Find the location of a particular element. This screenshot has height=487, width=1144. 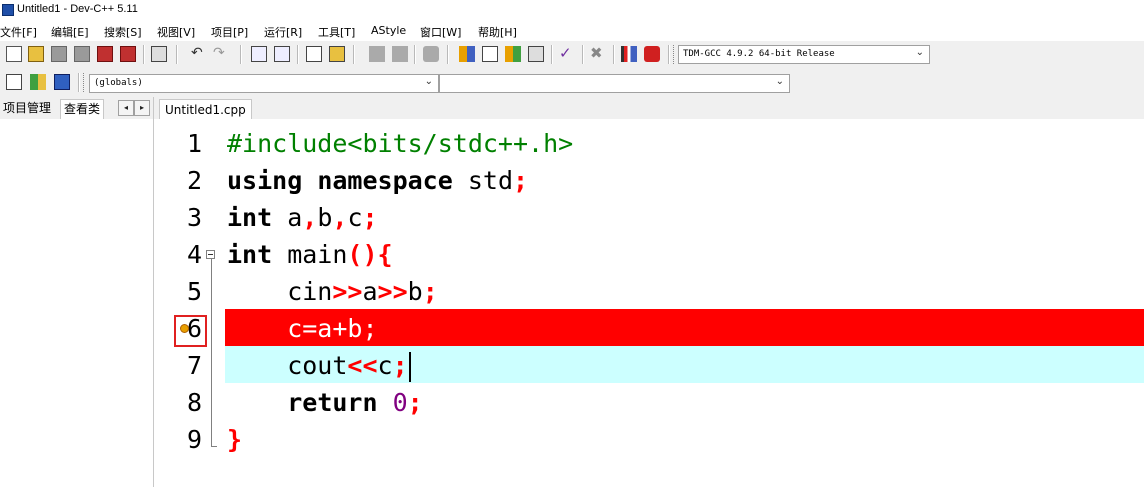

menu-tools: 工具[T] is located at coordinates (336, 32).